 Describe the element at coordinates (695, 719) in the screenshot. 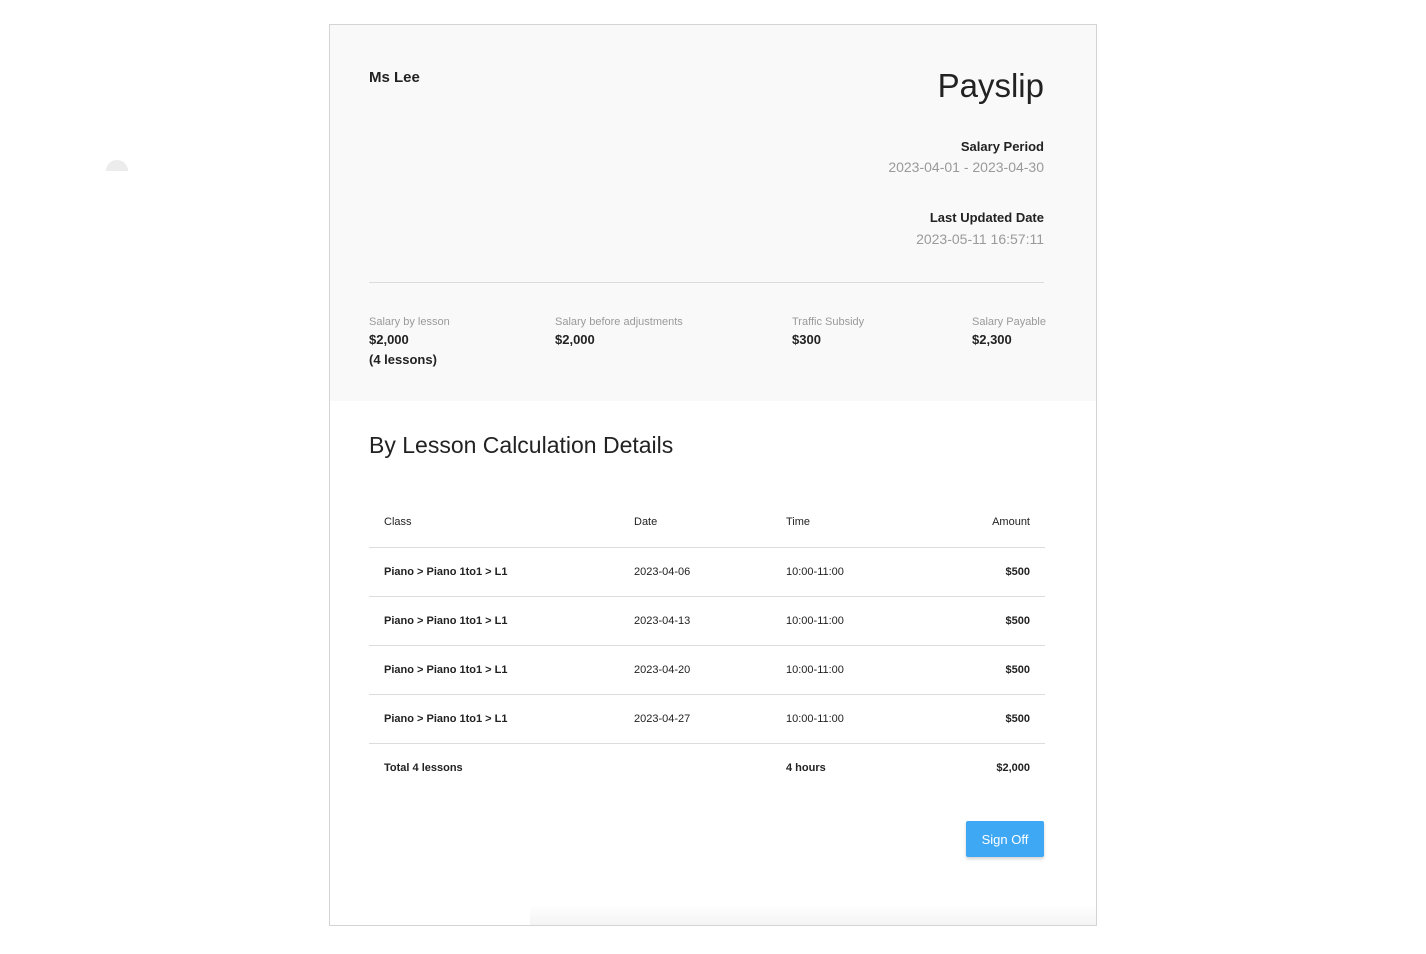

I see `cell-date: 2023-04-27` at that location.